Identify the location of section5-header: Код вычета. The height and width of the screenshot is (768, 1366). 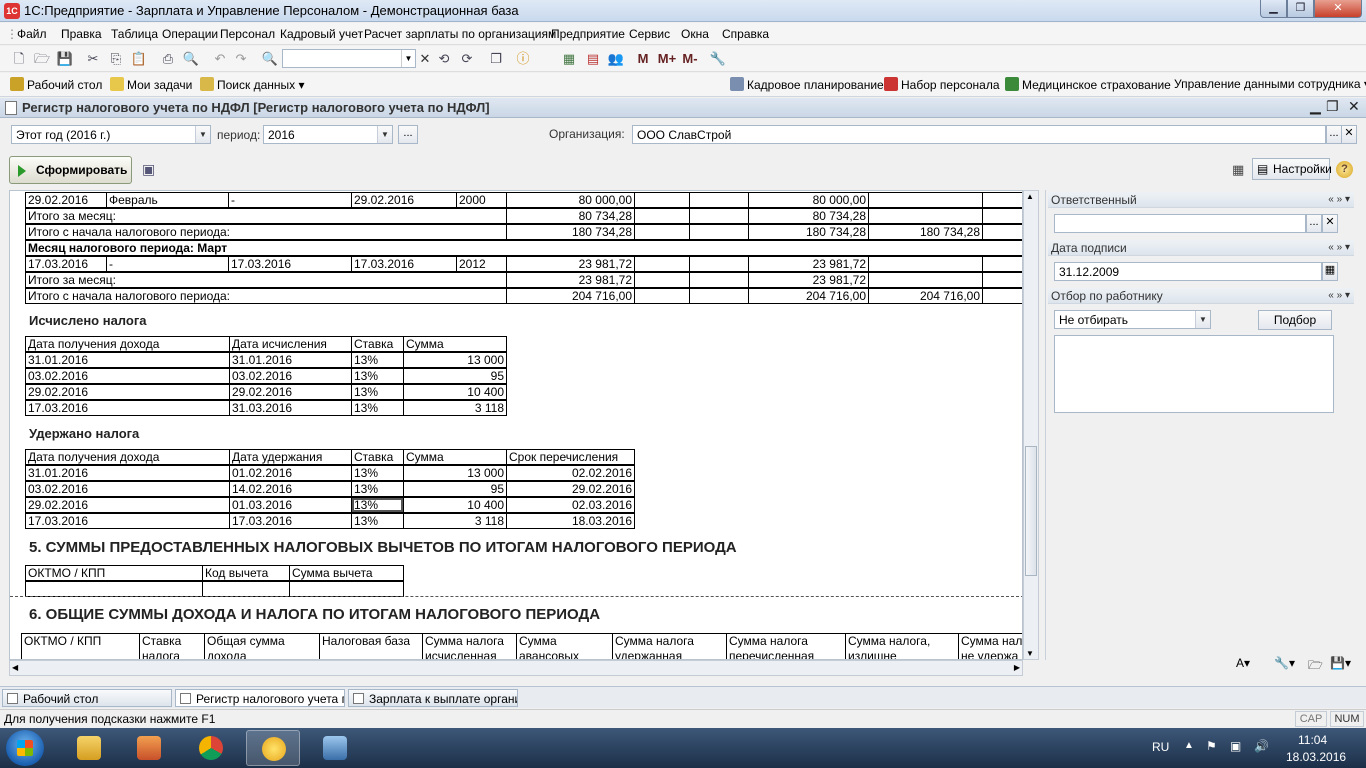
(246, 573).